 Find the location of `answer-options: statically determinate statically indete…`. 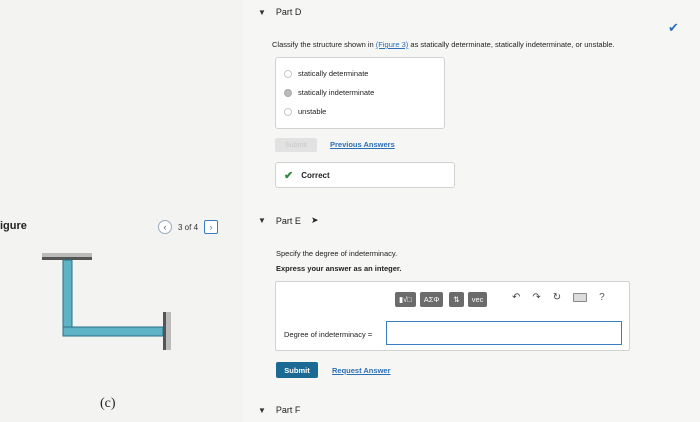

answer-options: statically determinate statically indete… is located at coordinates (360, 93).